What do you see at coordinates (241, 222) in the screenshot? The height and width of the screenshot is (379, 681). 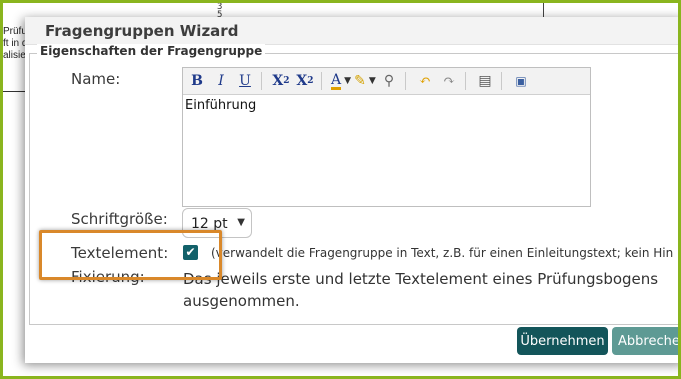 I see `chevron-down-icon: ▼` at bounding box center [241, 222].